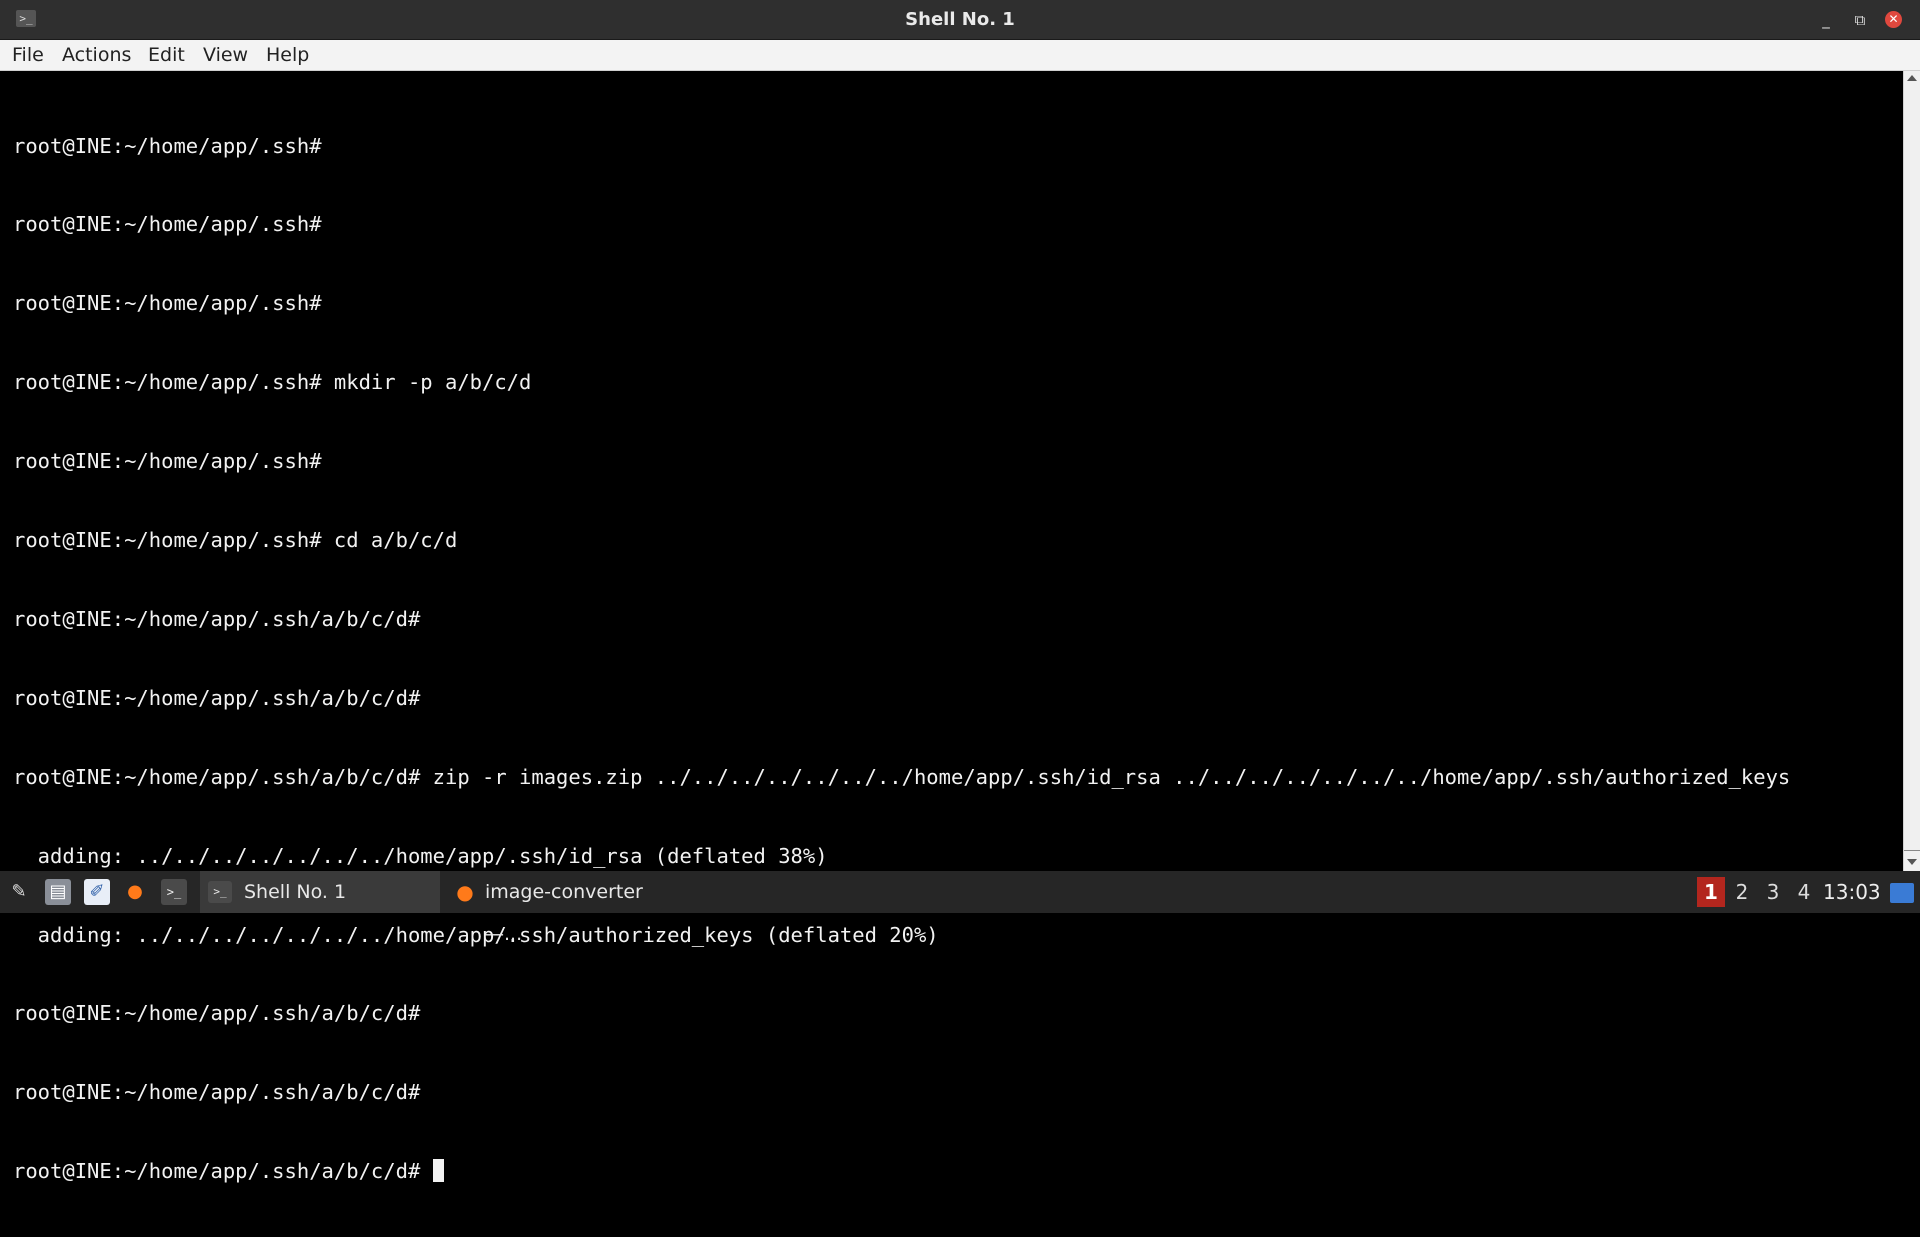 Image resolution: width=1920 pixels, height=1237 pixels. Describe the element at coordinates (1893, 19) in the screenshot. I see `close-button: ✕` at that location.